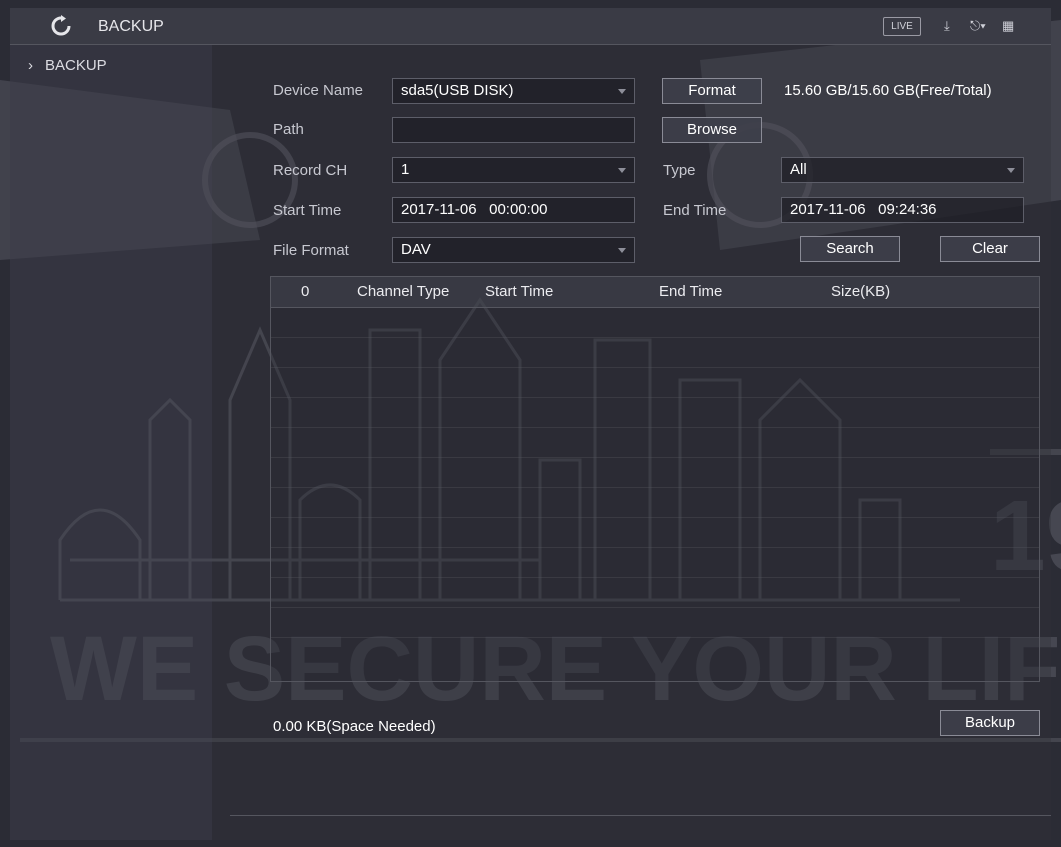  What do you see at coordinates (990, 723) in the screenshot?
I see `backup-button: Backup` at bounding box center [990, 723].